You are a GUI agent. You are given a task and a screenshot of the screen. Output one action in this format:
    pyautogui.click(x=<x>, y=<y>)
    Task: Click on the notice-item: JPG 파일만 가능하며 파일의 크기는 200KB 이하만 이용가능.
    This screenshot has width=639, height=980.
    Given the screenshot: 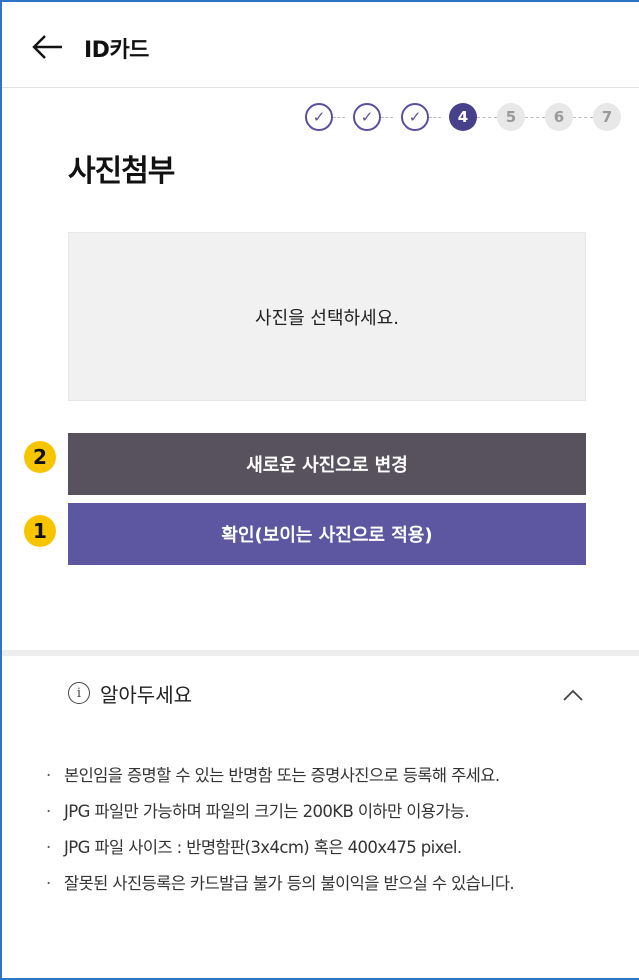 What is the action you would take?
    pyautogui.click(x=329, y=812)
    